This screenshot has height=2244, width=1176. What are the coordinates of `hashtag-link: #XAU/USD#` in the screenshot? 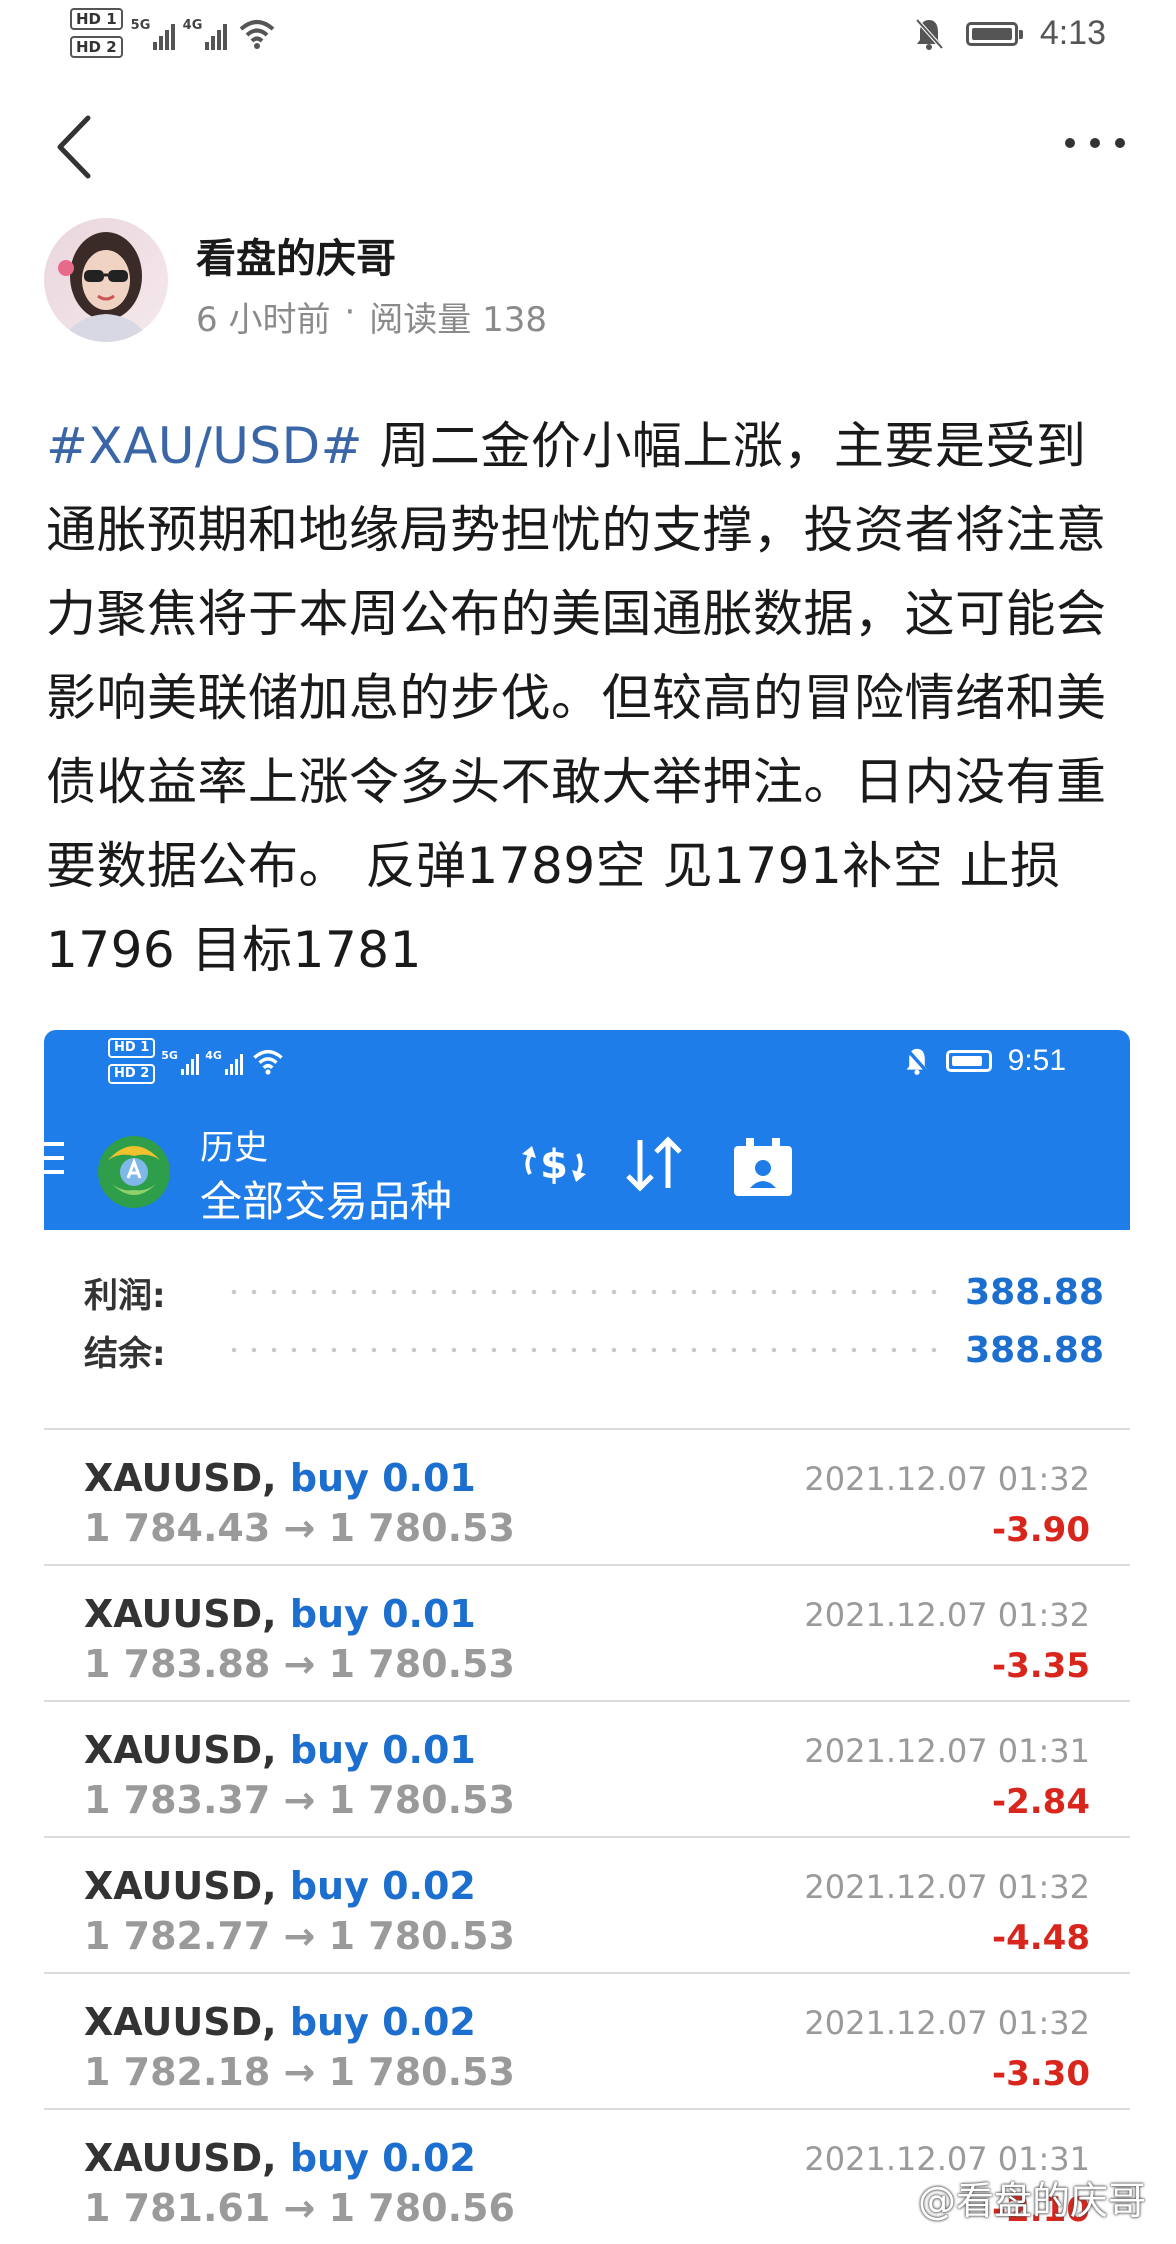 It's located at (204, 446).